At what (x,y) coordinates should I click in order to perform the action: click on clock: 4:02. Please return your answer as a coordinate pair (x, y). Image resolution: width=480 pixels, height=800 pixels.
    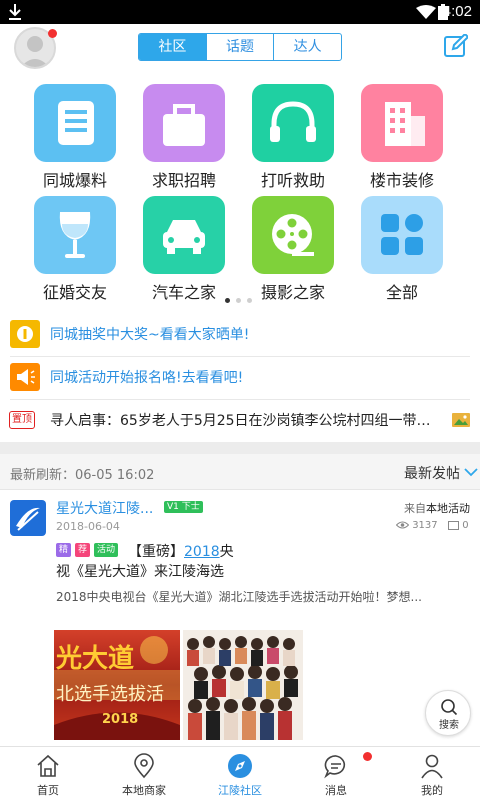
    Looking at the image, I should click on (457, 11).